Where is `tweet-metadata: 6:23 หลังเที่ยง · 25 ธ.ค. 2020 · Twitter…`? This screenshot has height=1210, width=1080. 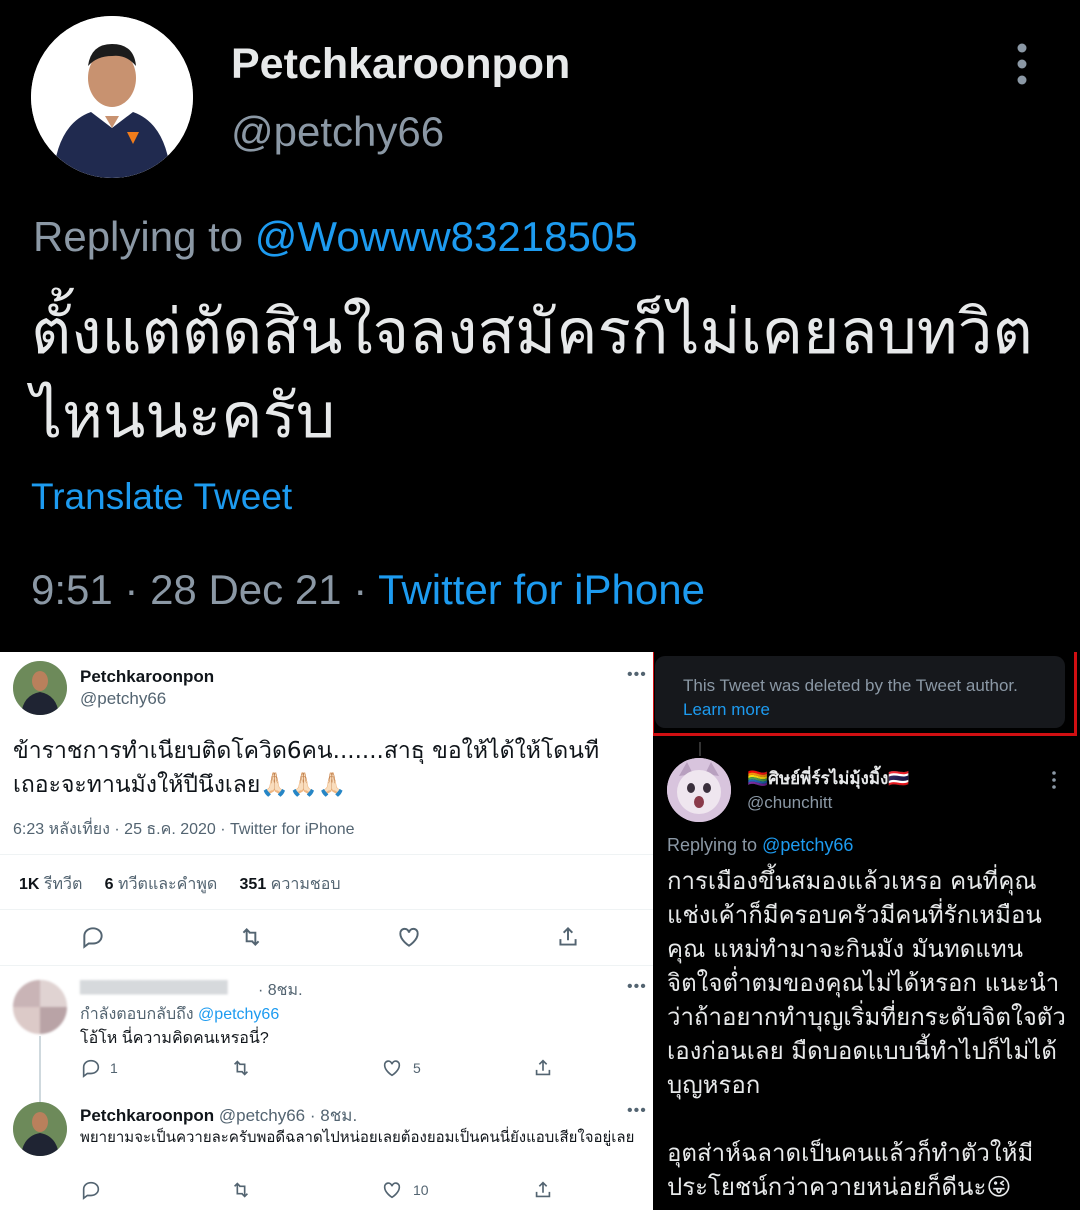 tweet-metadata: 6:23 หลังเที่ยง · 25 ธ.ค. 2020 · Twitter… is located at coordinates (184, 829).